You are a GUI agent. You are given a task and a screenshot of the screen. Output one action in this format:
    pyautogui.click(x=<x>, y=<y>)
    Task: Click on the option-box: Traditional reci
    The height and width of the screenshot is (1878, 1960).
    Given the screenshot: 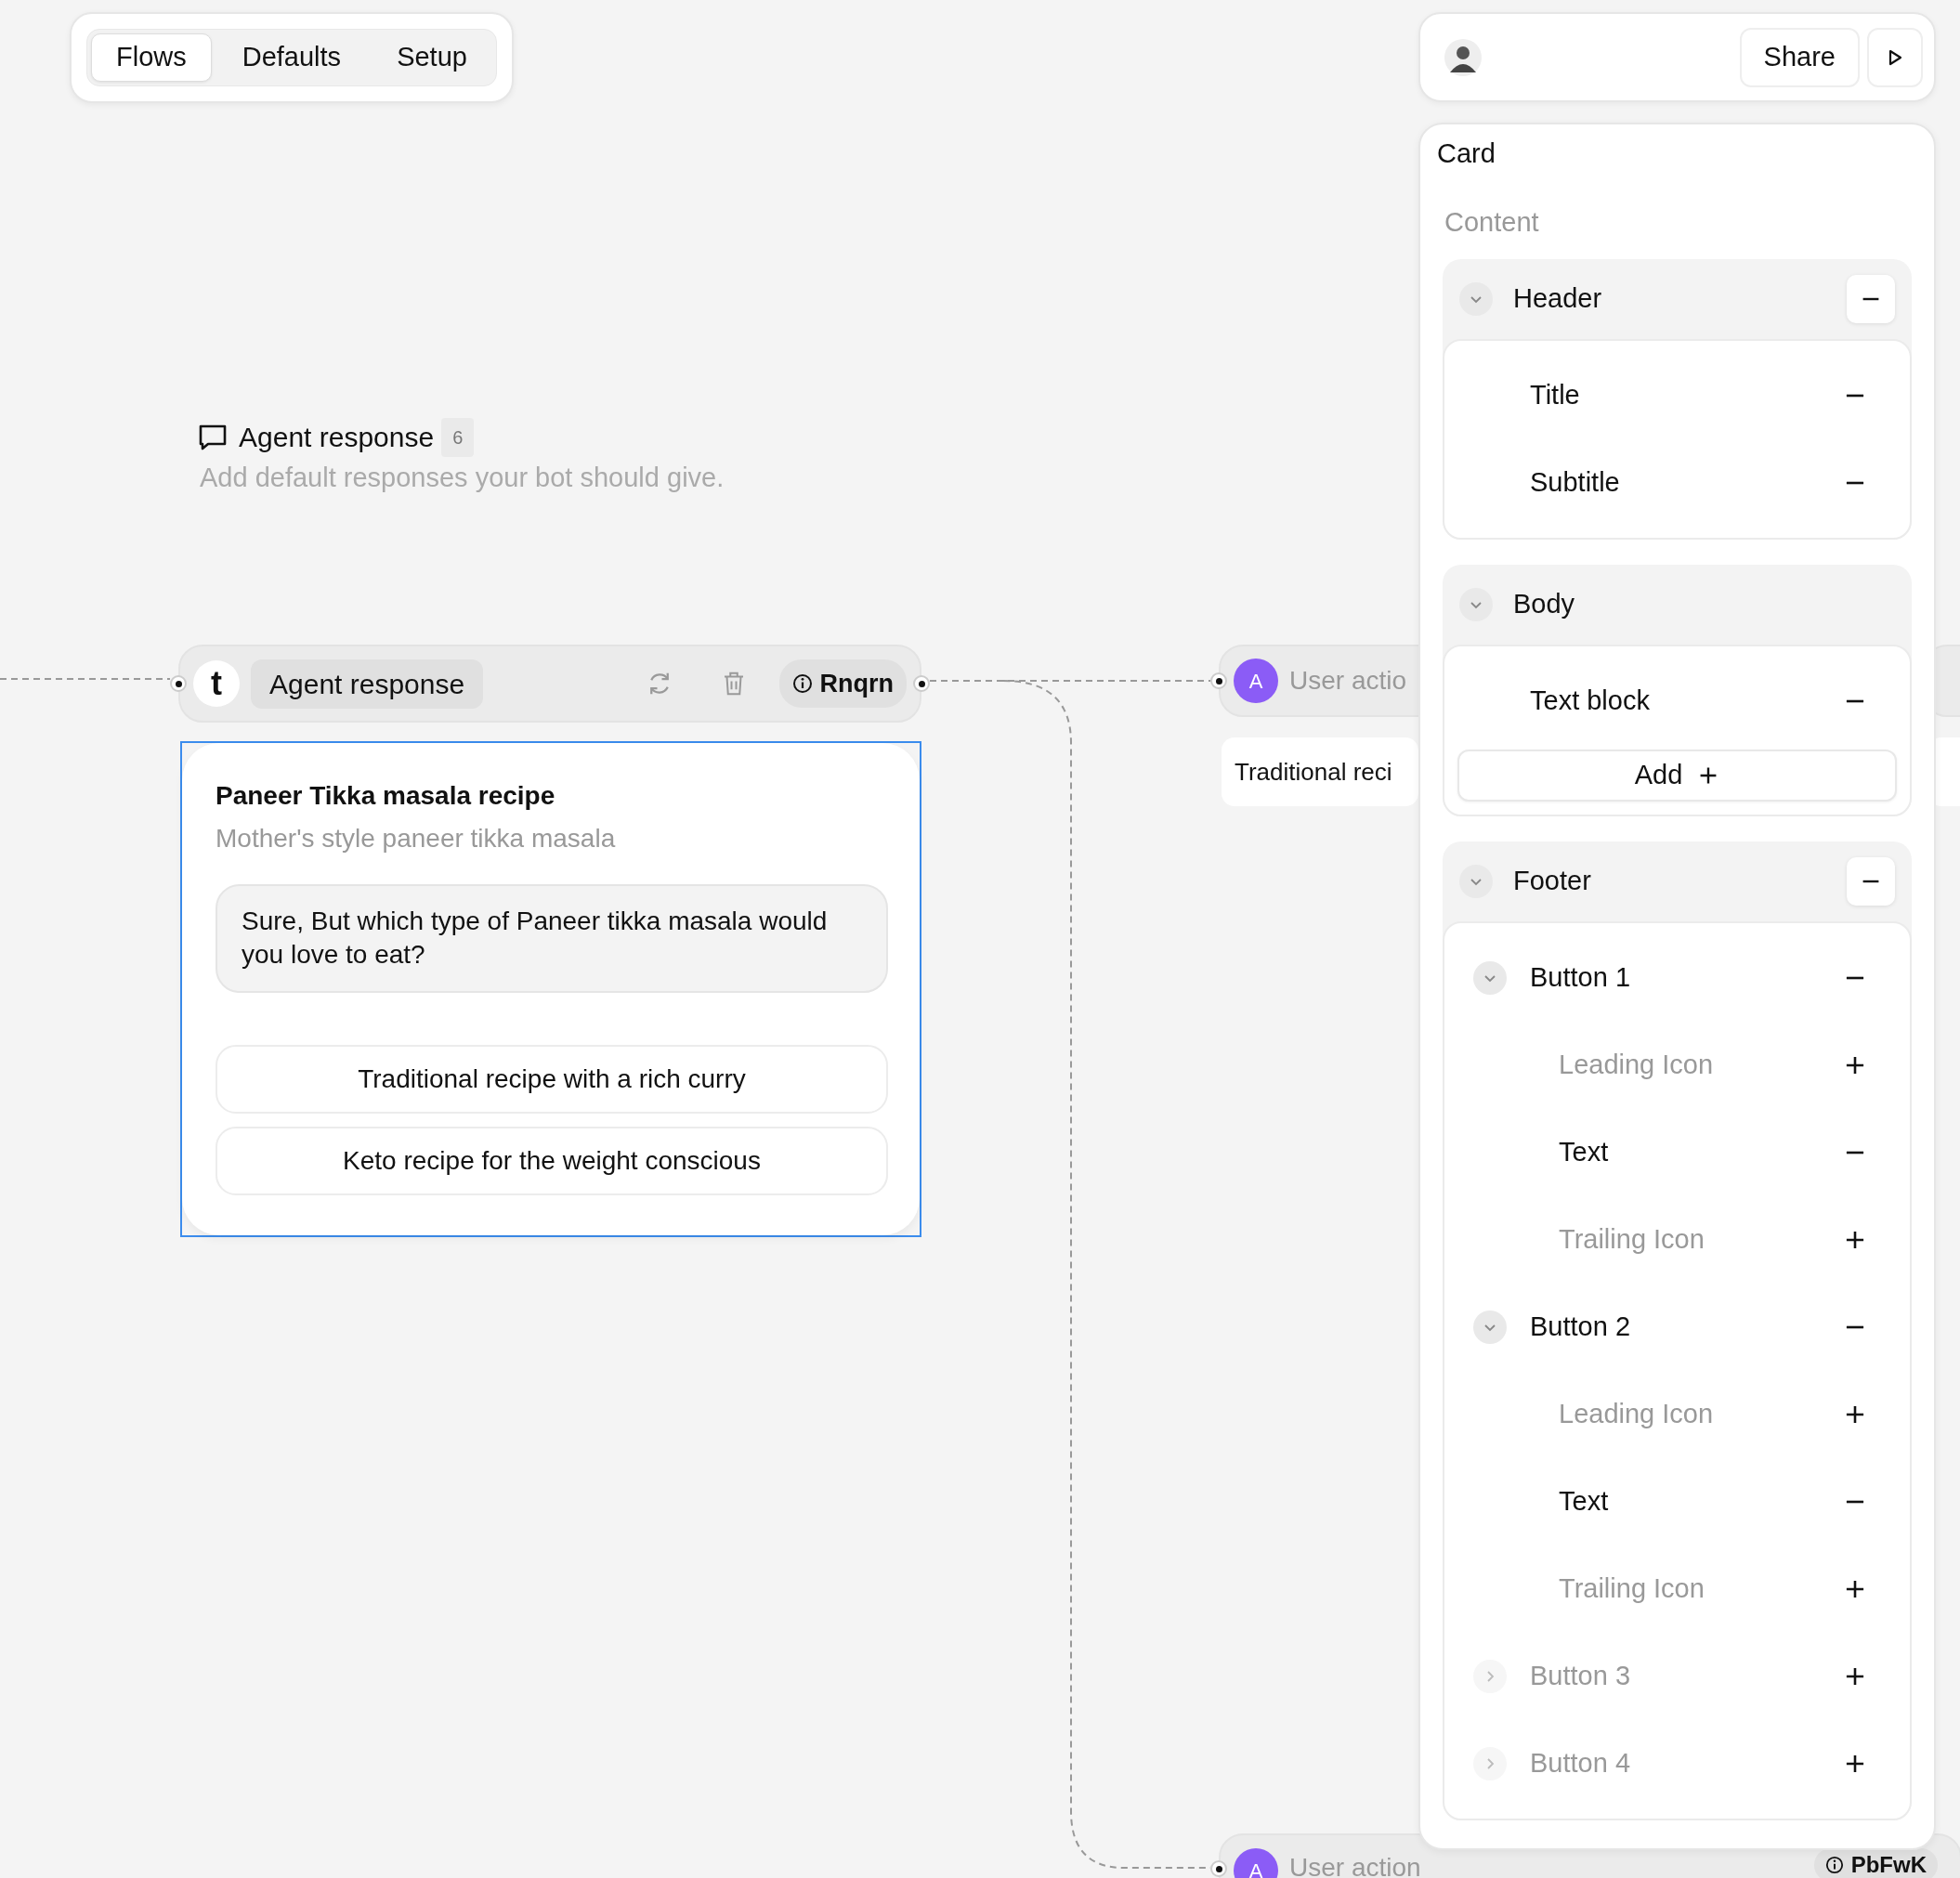 What is the action you would take?
    pyautogui.click(x=1320, y=771)
    